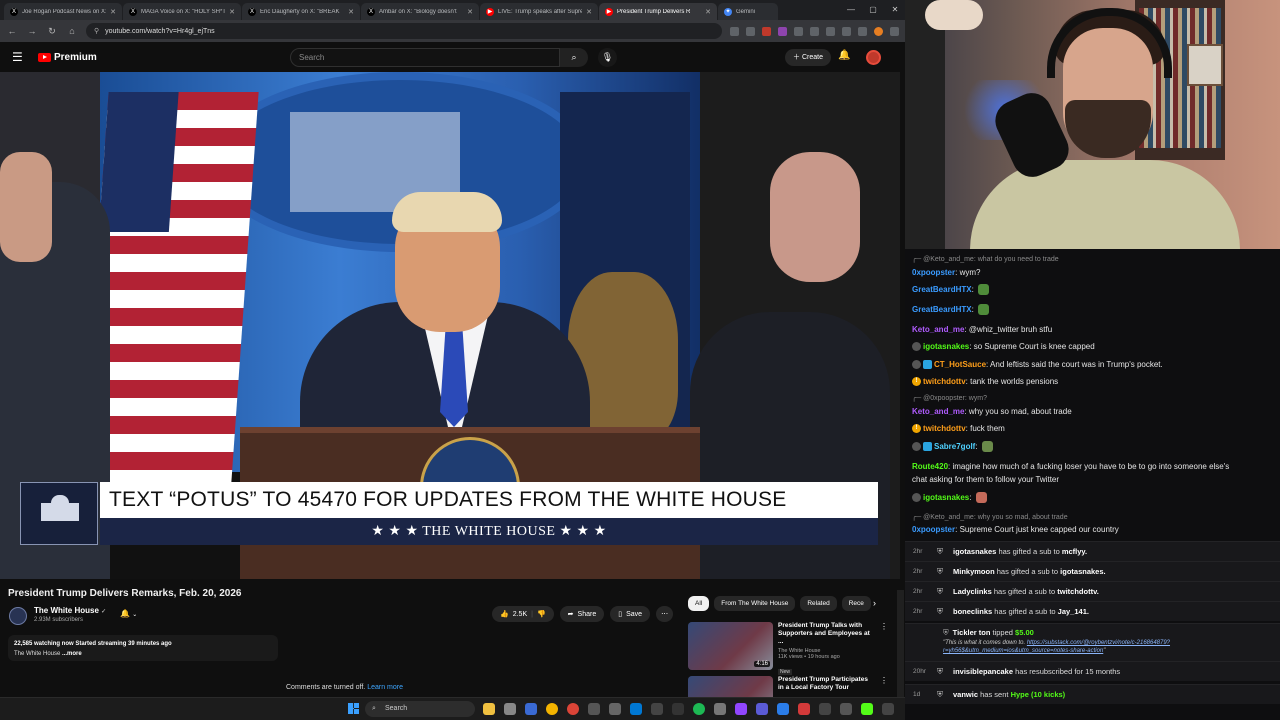  I want to click on event-user: igotasnakes, so click(974, 551).